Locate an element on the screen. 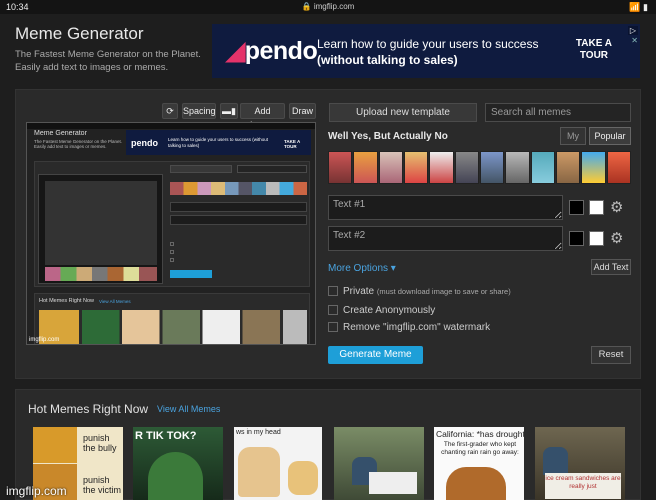  watermark-checkbox is located at coordinates (333, 327).